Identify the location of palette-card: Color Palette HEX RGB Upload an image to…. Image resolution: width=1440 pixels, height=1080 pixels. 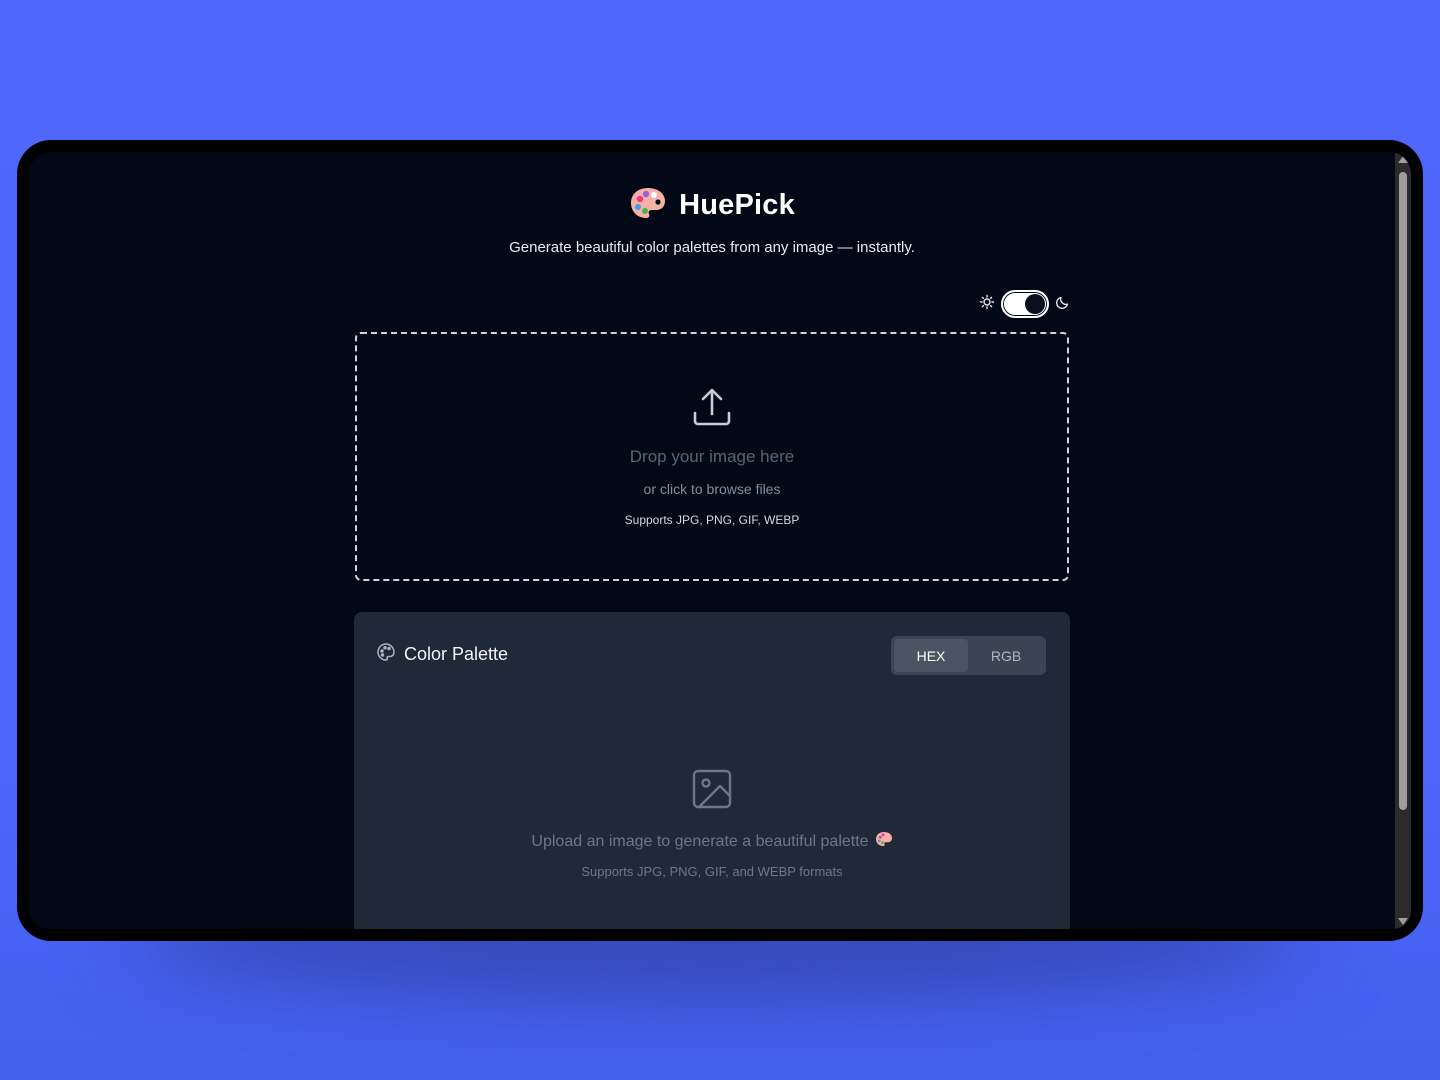
(712, 770).